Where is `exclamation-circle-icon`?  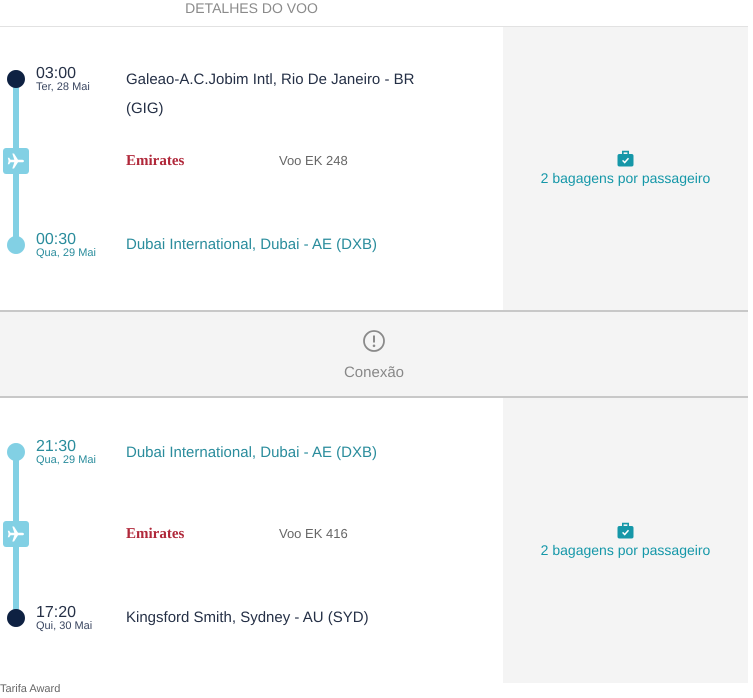
exclamation-circle-icon is located at coordinates (374, 341).